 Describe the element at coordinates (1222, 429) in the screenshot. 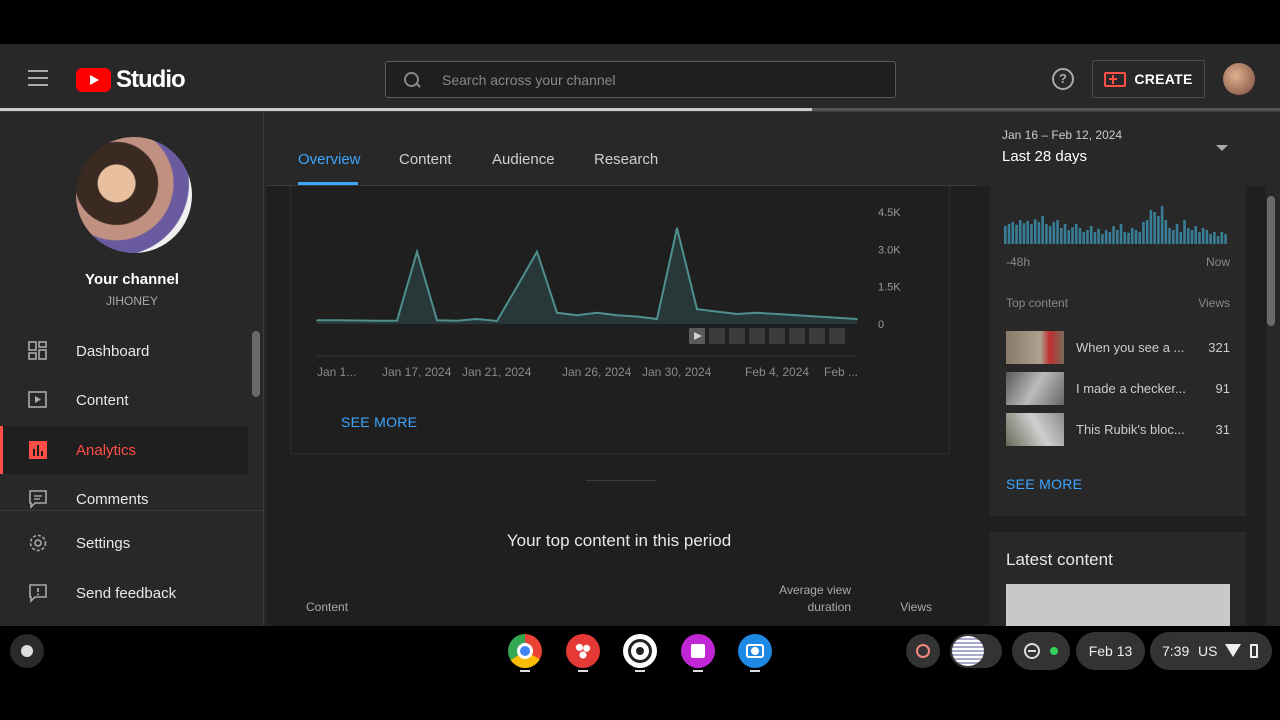

I see `video-views: 31` at that location.